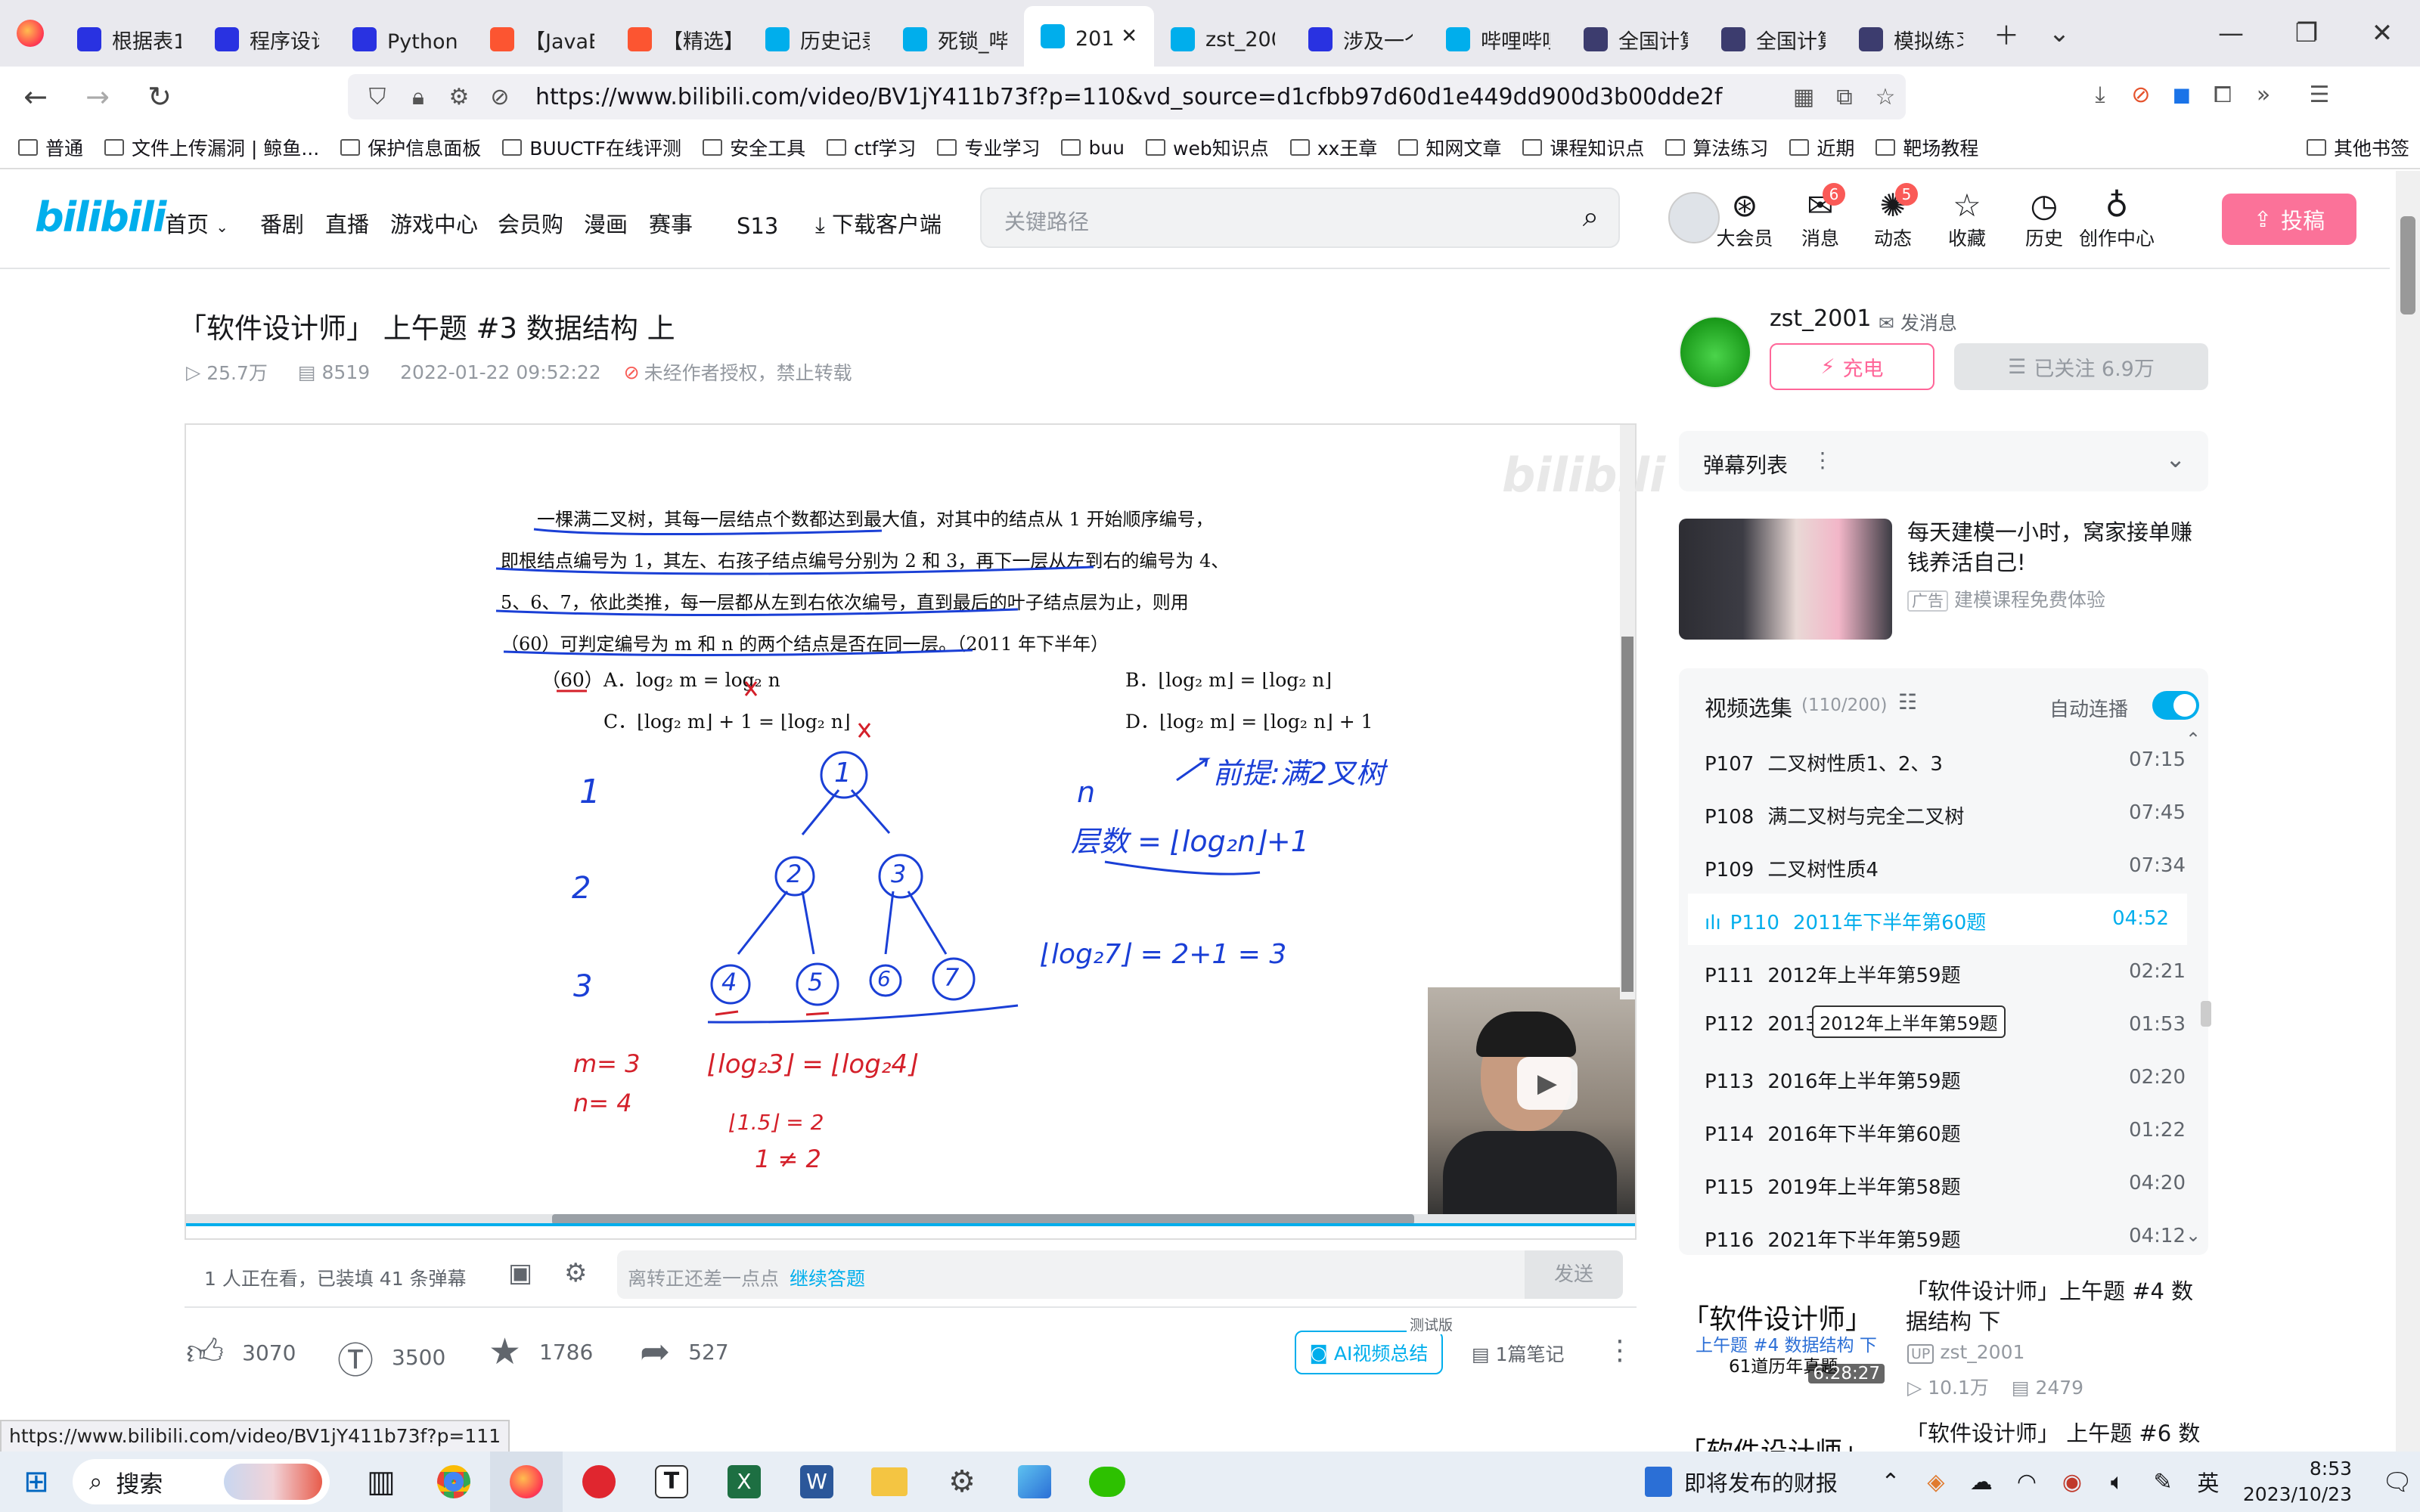  What do you see at coordinates (100, 217) in the screenshot?
I see `bilibili-logo: bilibili` at bounding box center [100, 217].